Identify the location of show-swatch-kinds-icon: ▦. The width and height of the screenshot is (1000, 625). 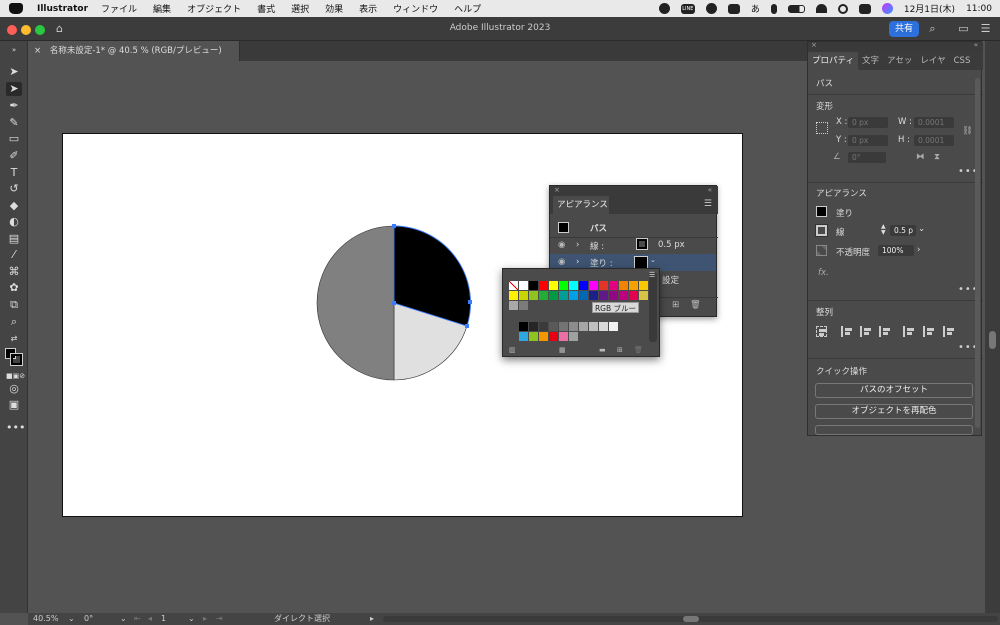
(562, 350).